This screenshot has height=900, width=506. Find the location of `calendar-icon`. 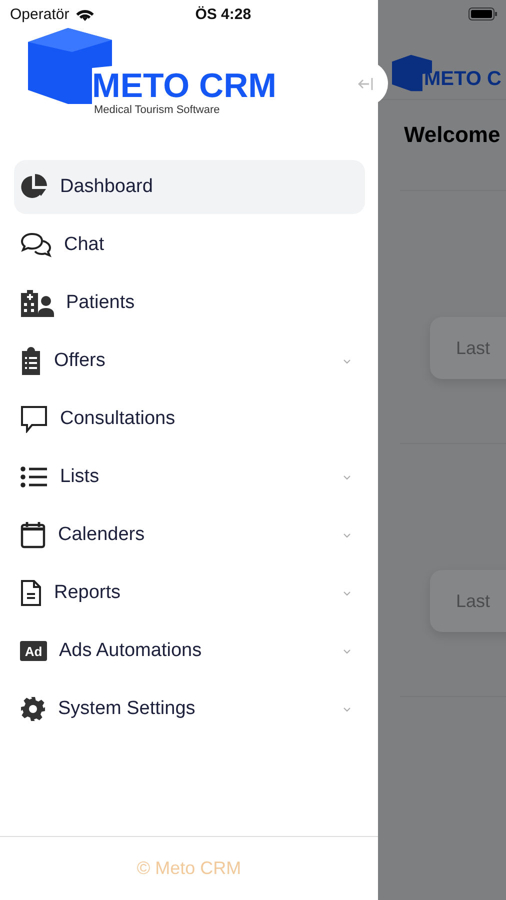

calendar-icon is located at coordinates (33, 535).